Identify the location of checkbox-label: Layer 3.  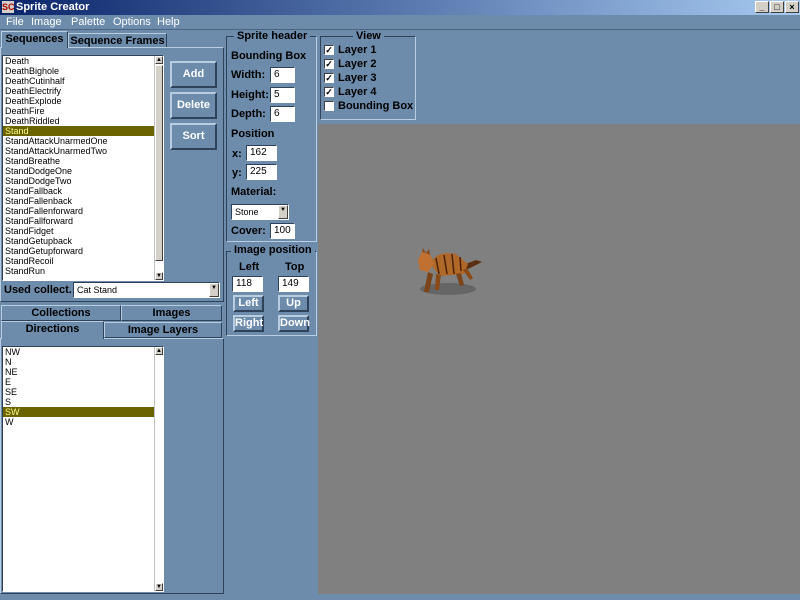
(357, 78).